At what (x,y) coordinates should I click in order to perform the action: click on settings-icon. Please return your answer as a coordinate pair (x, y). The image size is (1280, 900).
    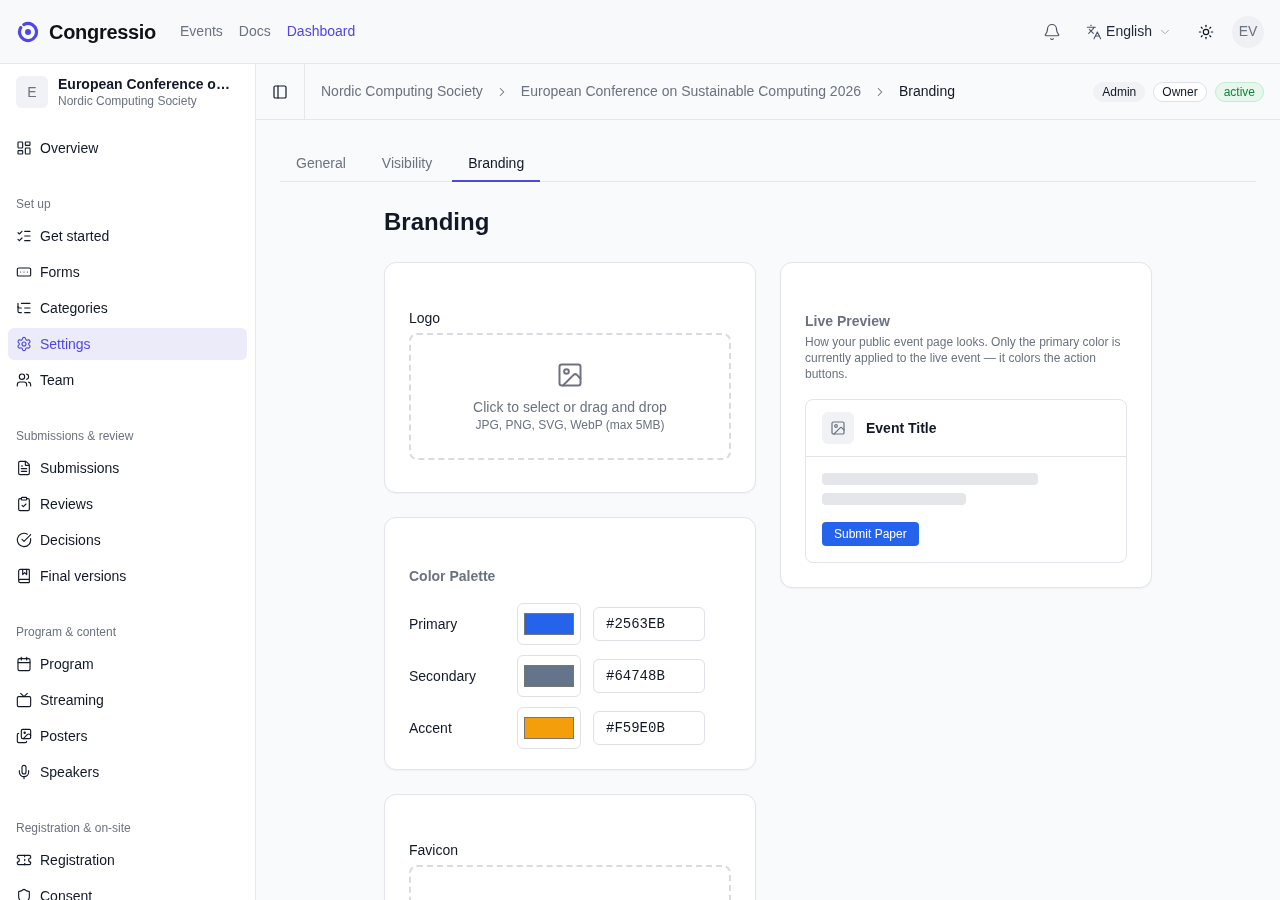
    Looking at the image, I should click on (24, 344).